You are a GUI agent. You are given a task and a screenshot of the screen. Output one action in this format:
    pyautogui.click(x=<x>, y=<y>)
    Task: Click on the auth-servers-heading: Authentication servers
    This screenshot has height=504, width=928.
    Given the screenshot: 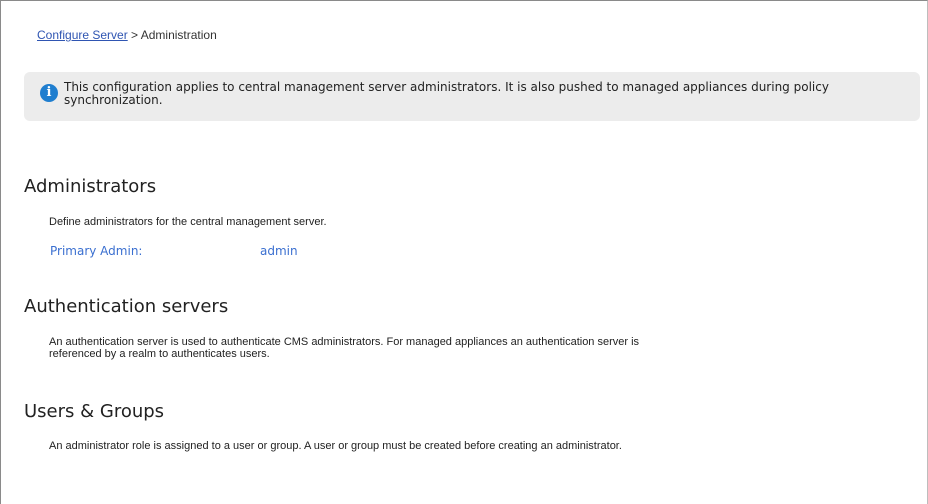 What is the action you would take?
    pyautogui.click(x=126, y=306)
    